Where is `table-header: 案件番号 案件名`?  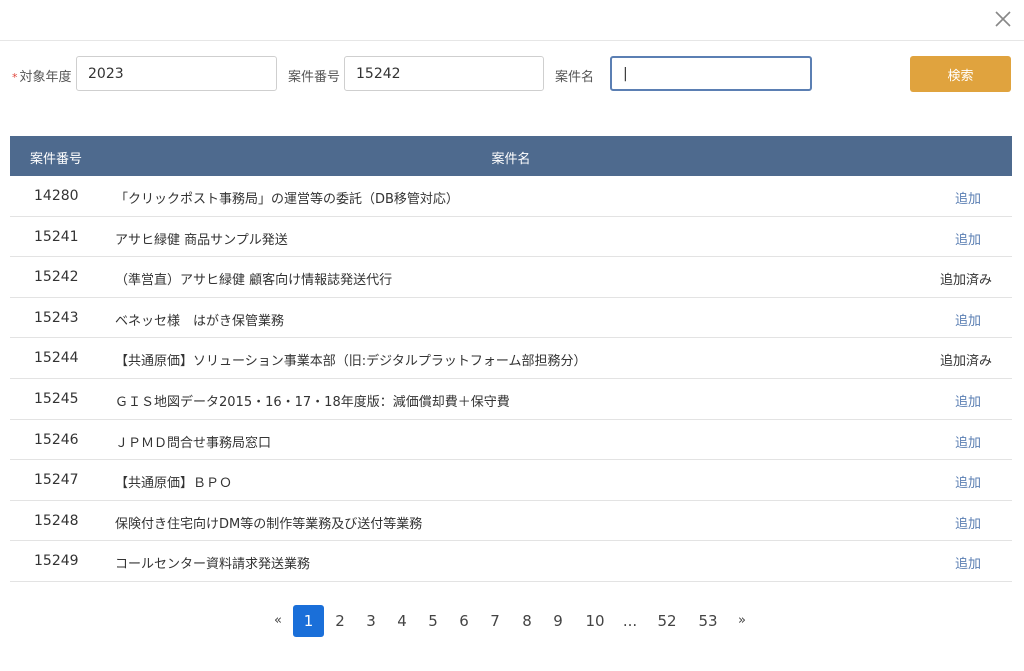
table-header: 案件番号 案件名 is located at coordinates (511, 156).